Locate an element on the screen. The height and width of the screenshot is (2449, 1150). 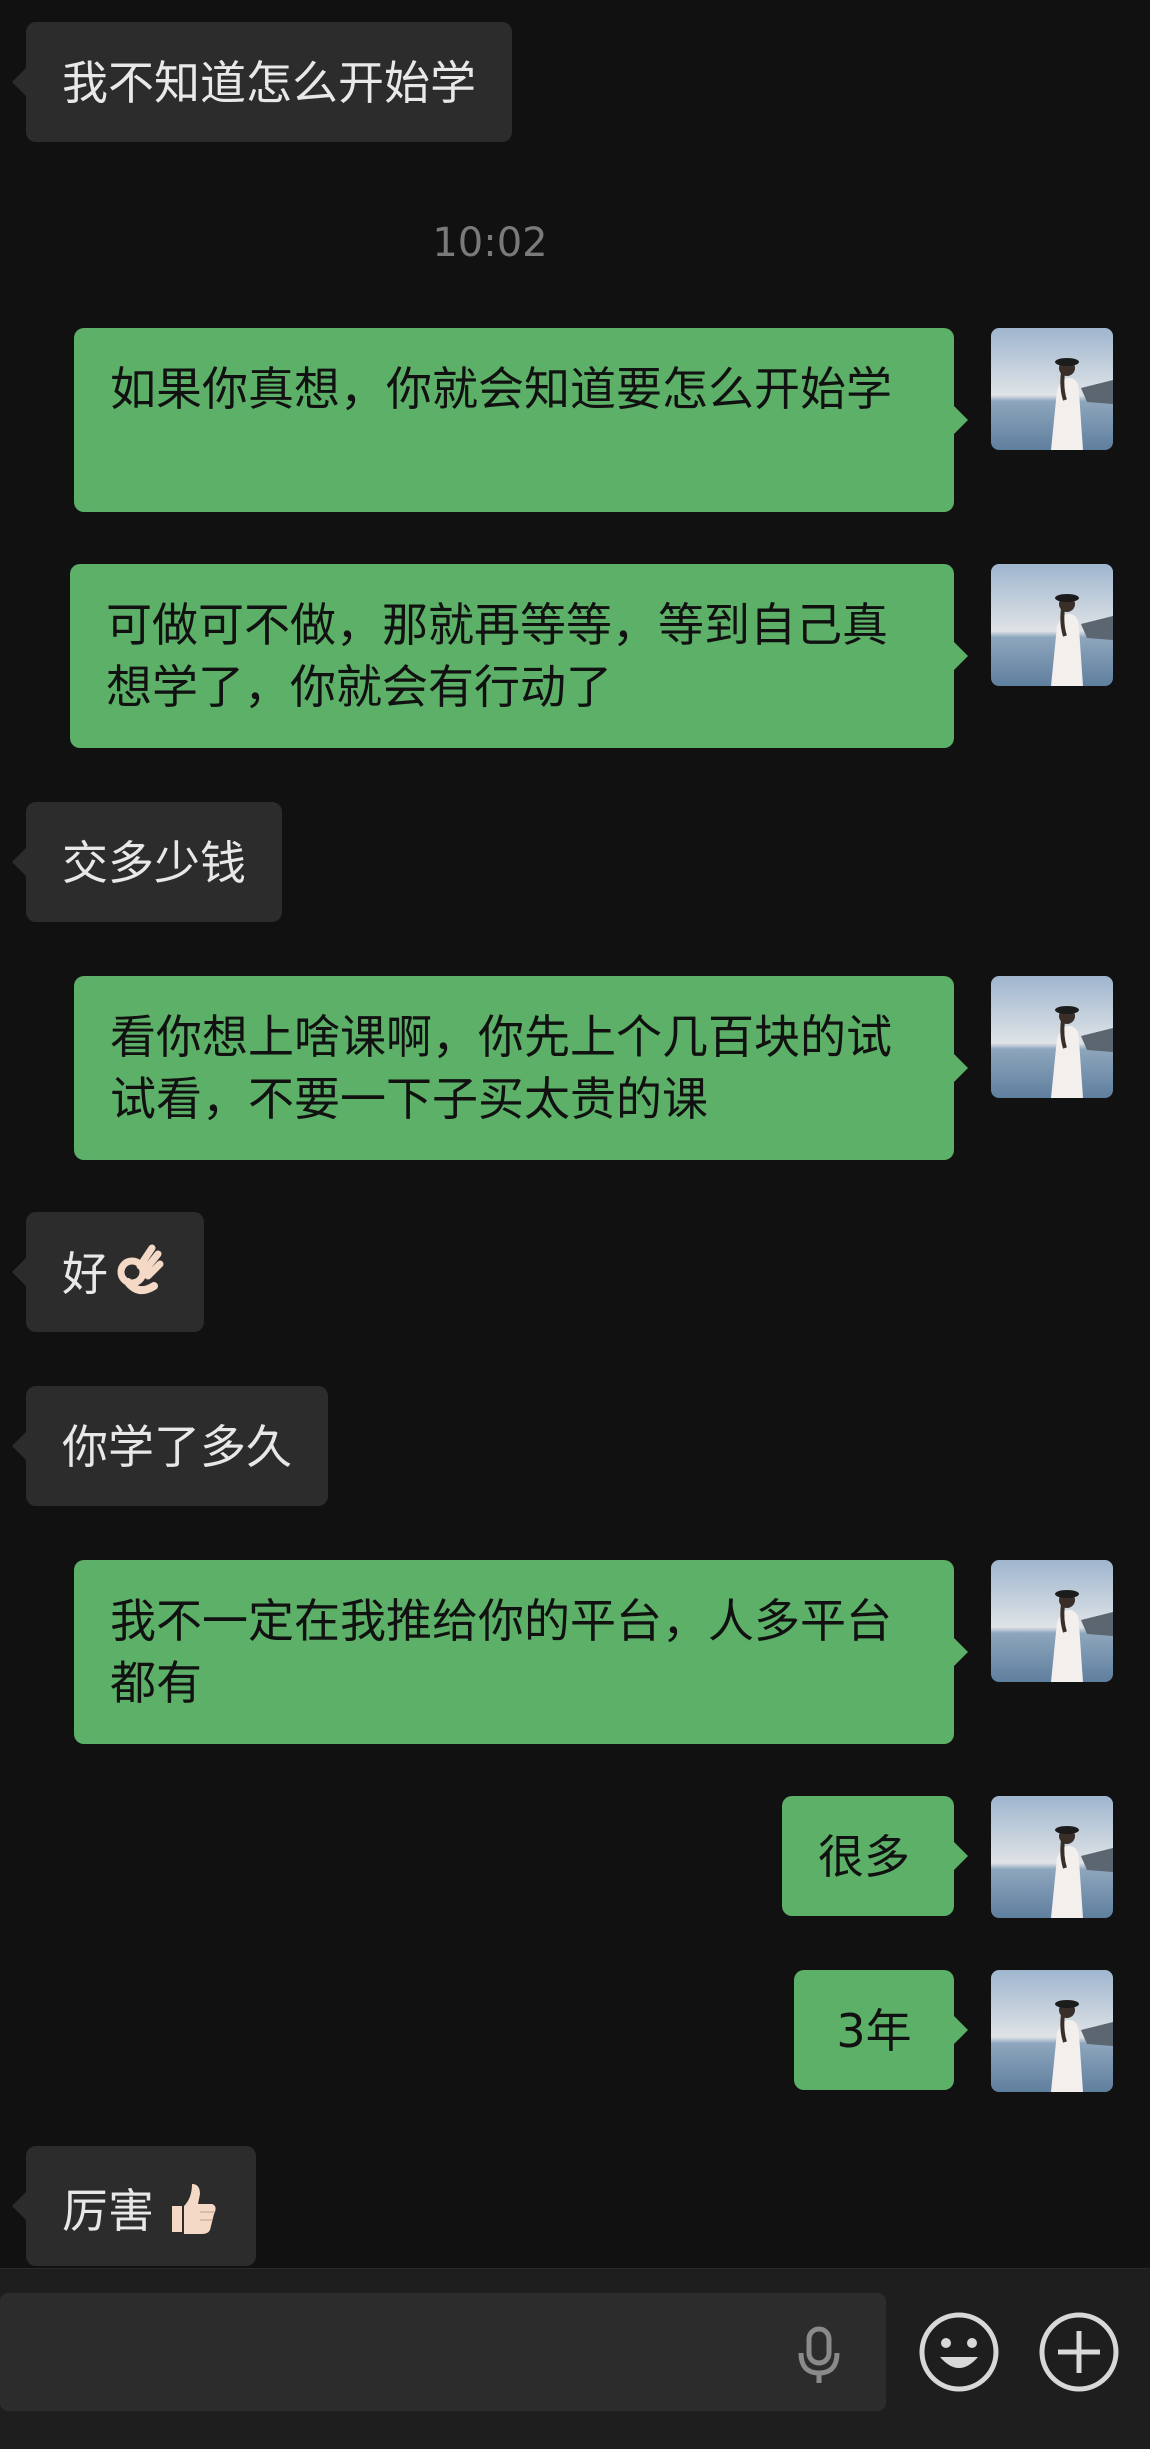
message-text: 交多少钱 is located at coordinates (154, 863).